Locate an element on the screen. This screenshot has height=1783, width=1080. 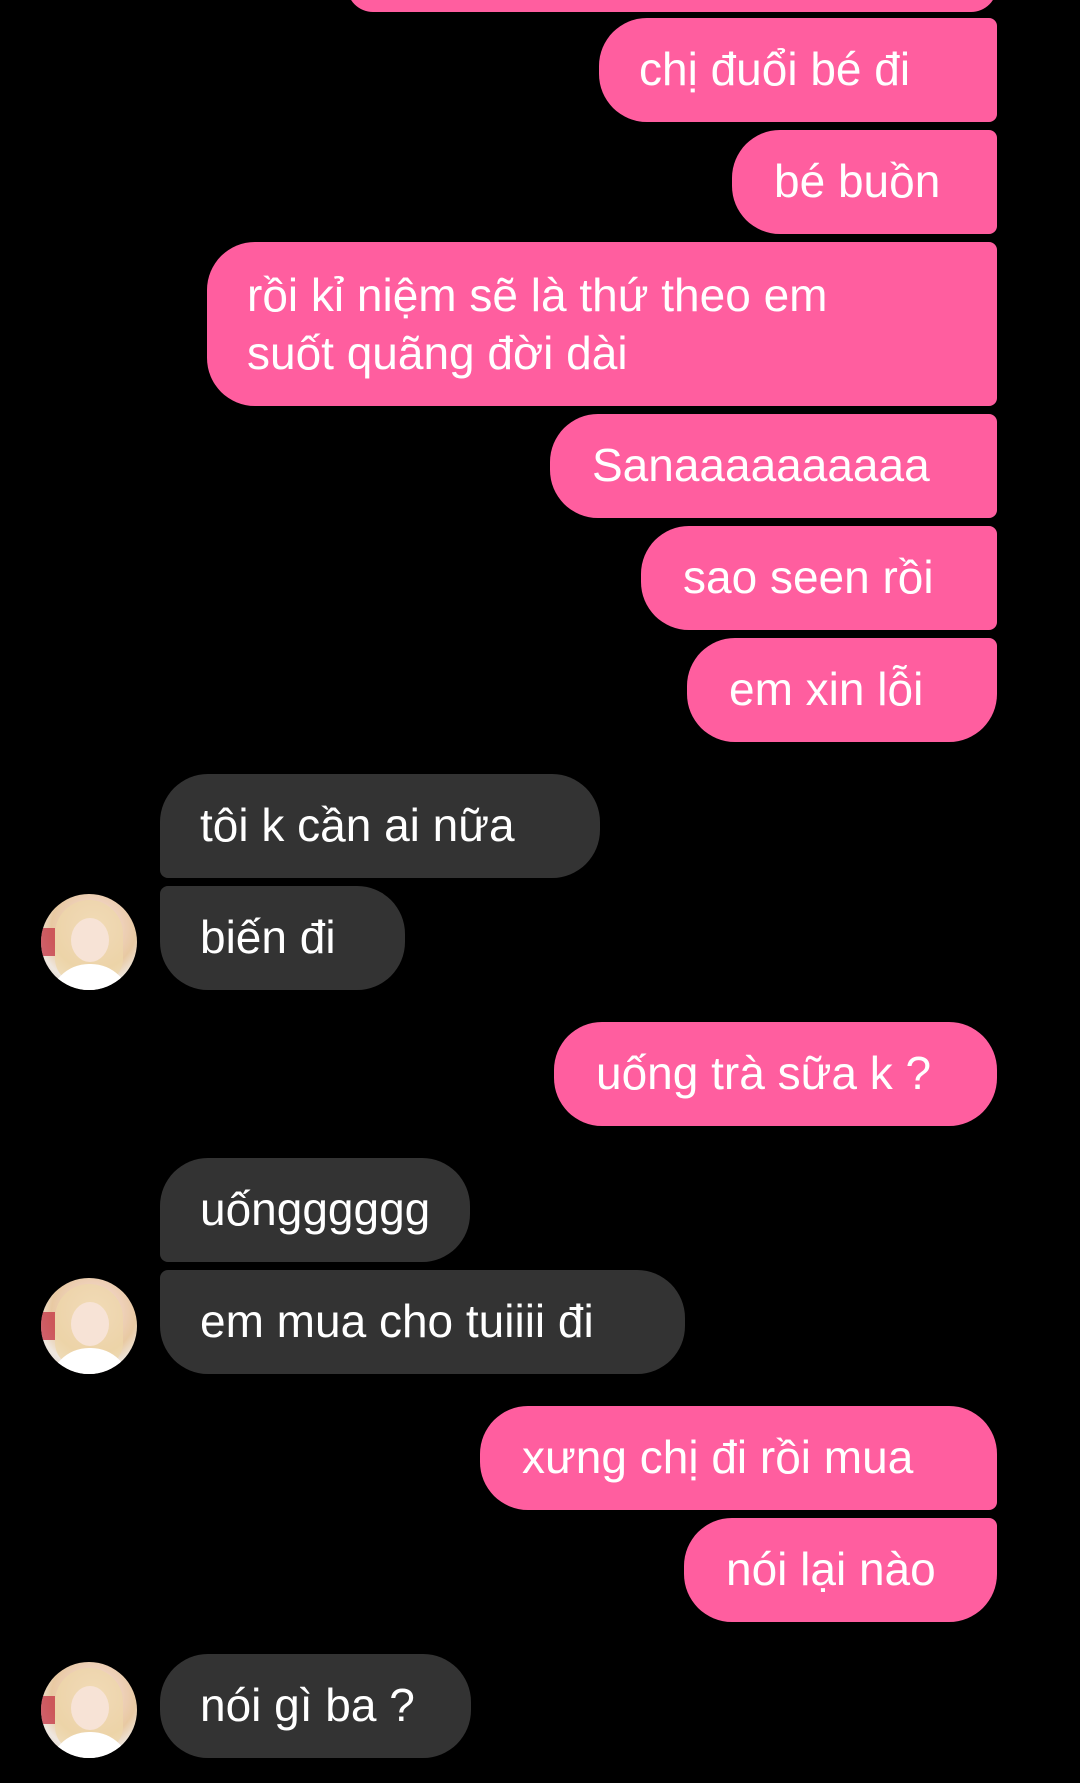
message-text: biến đi is located at coordinates (268, 937).